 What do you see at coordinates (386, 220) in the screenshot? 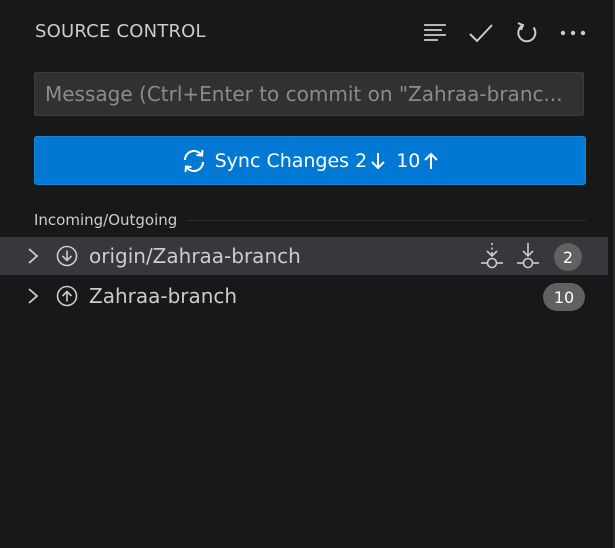
I see `section-divider` at bounding box center [386, 220].